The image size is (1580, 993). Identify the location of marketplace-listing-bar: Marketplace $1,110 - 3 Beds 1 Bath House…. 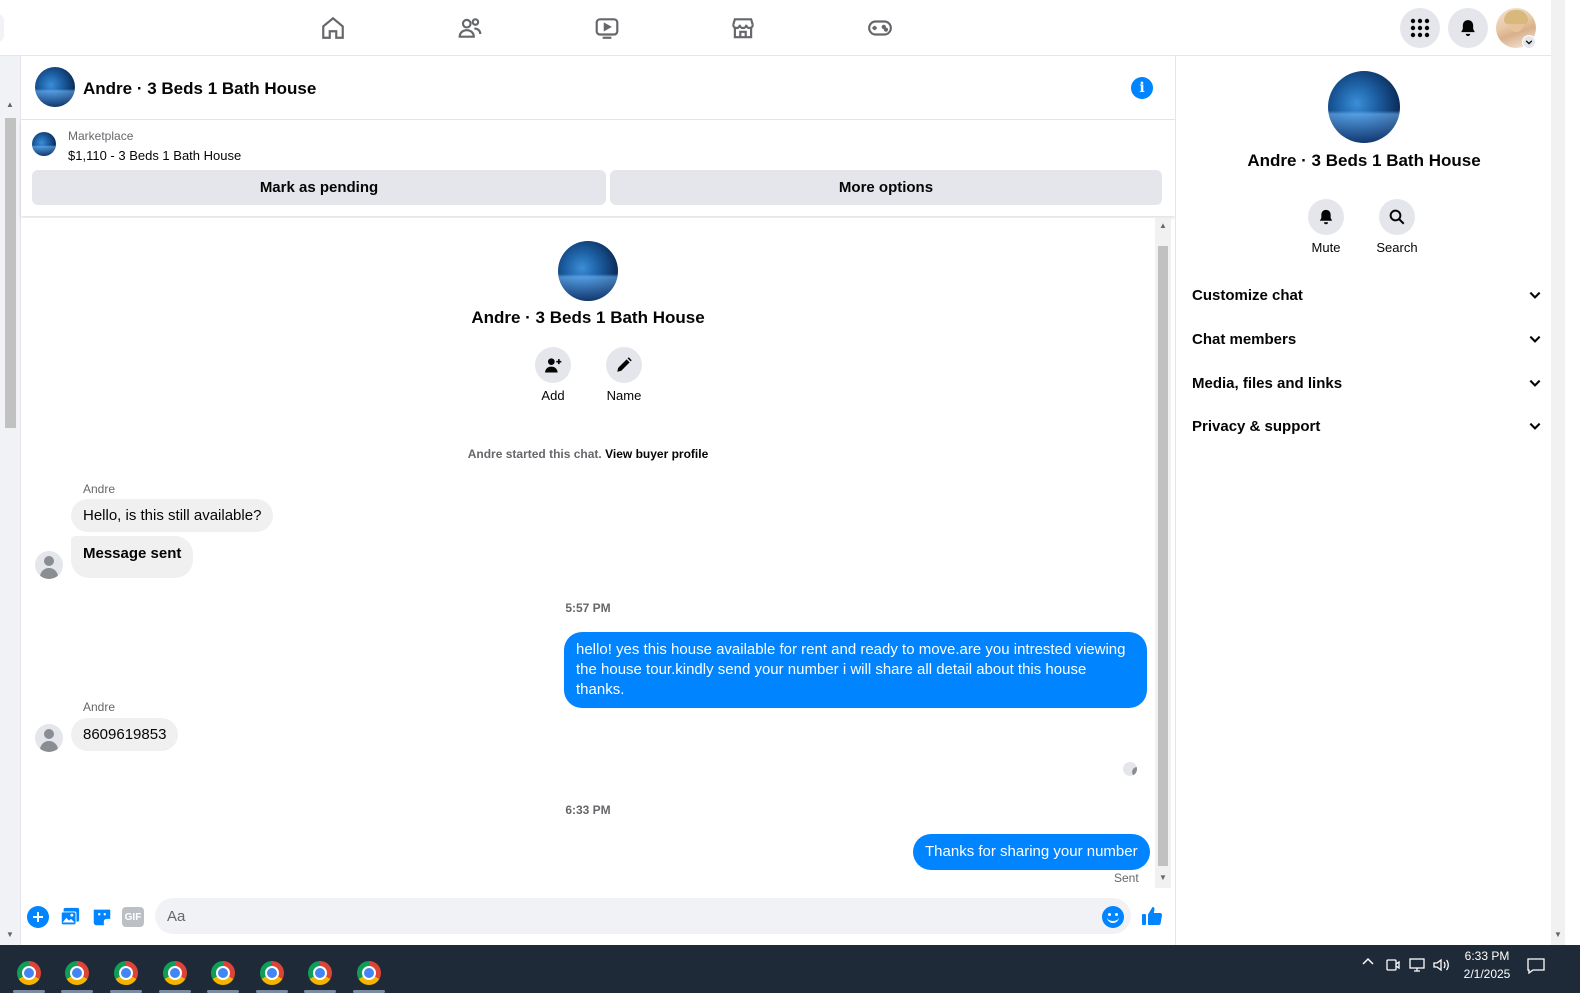
(598, 168).